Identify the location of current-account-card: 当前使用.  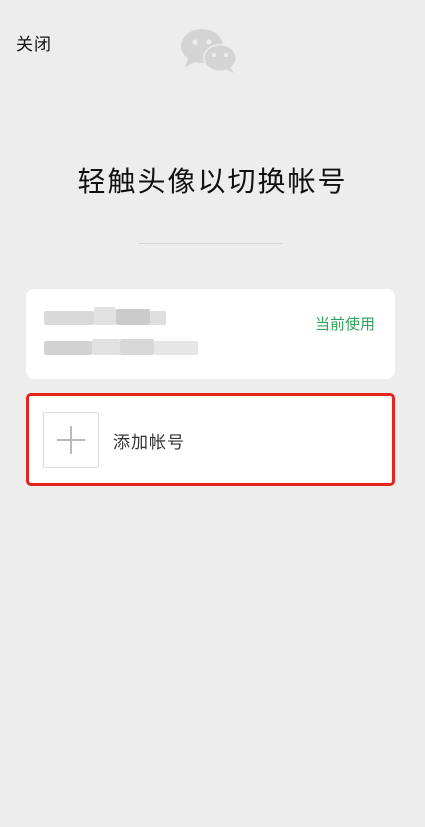
(210, 334).